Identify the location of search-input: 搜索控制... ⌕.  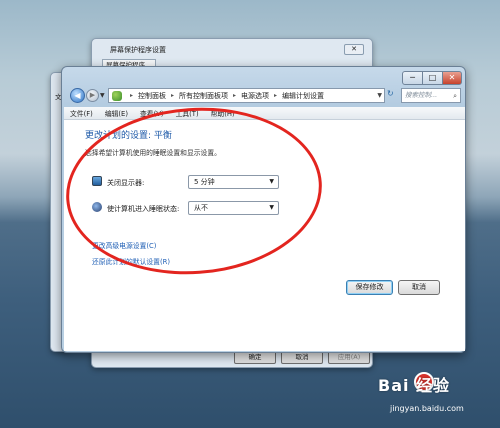
(431, 95).